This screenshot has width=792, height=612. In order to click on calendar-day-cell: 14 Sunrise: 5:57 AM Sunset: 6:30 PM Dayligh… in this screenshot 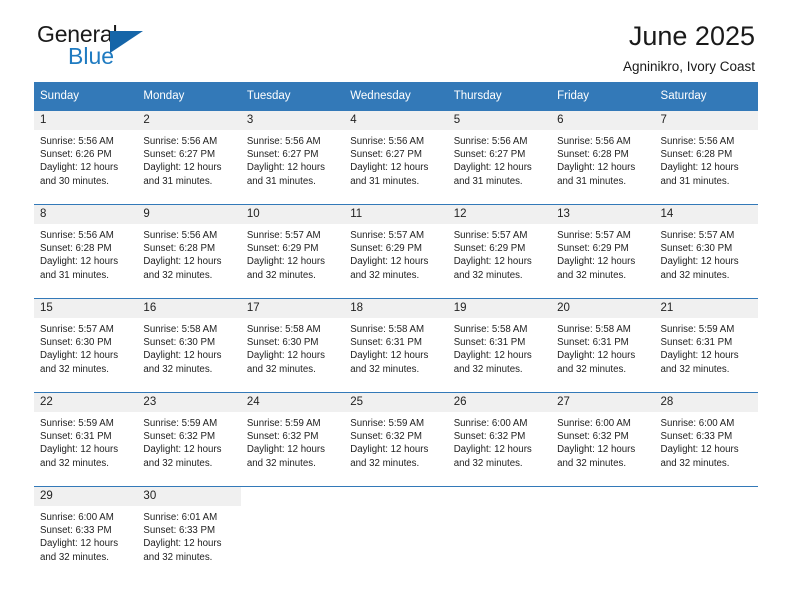, I will do `click(706, 251)`.